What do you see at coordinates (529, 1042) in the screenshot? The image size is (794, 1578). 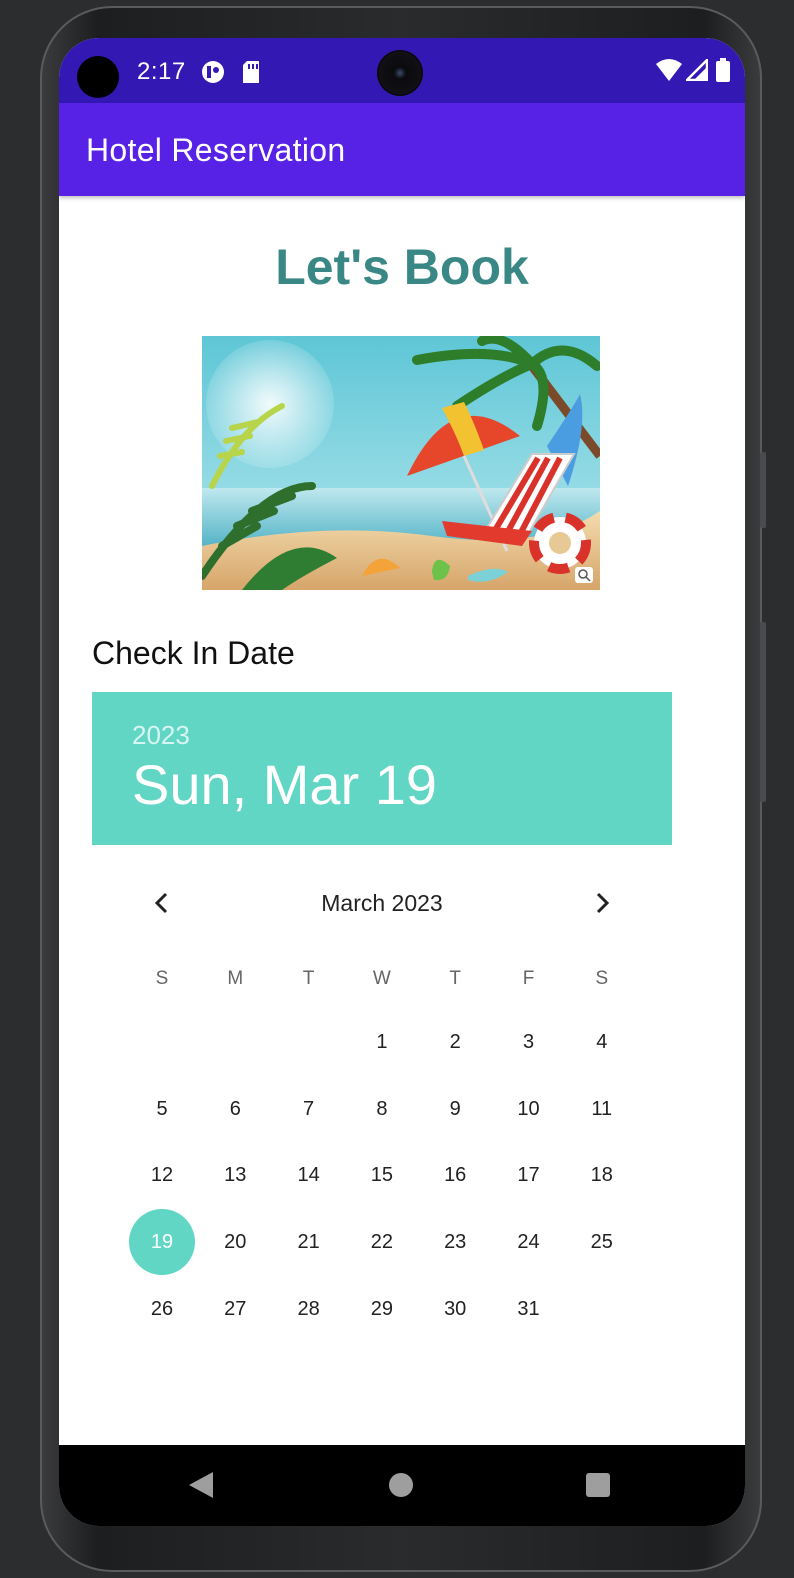 I see `calendar-day: 3` at bounding box center [529, 1042].